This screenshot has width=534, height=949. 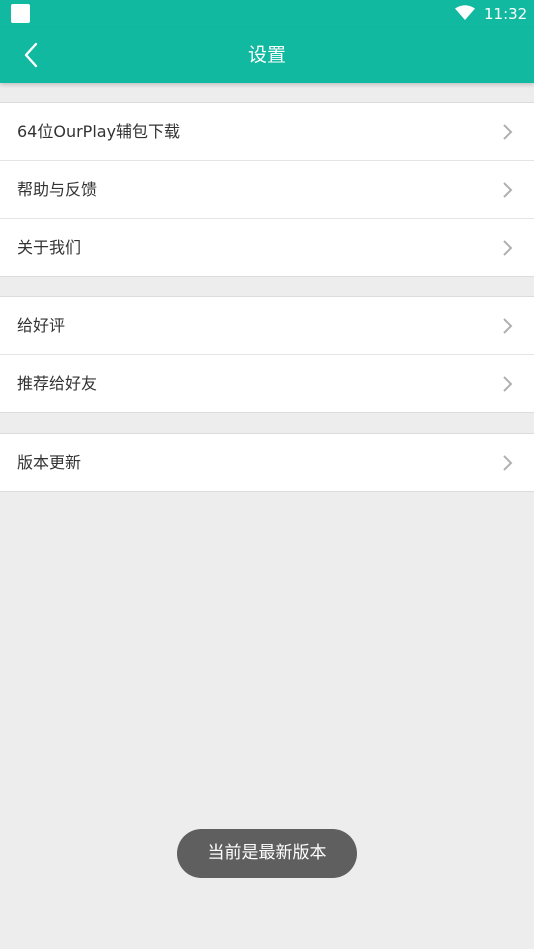 What do you see at coordinates (49, 247) in the screenshot?
I see `settings-item-label: 关于我们` at bounding box center [49, 247].